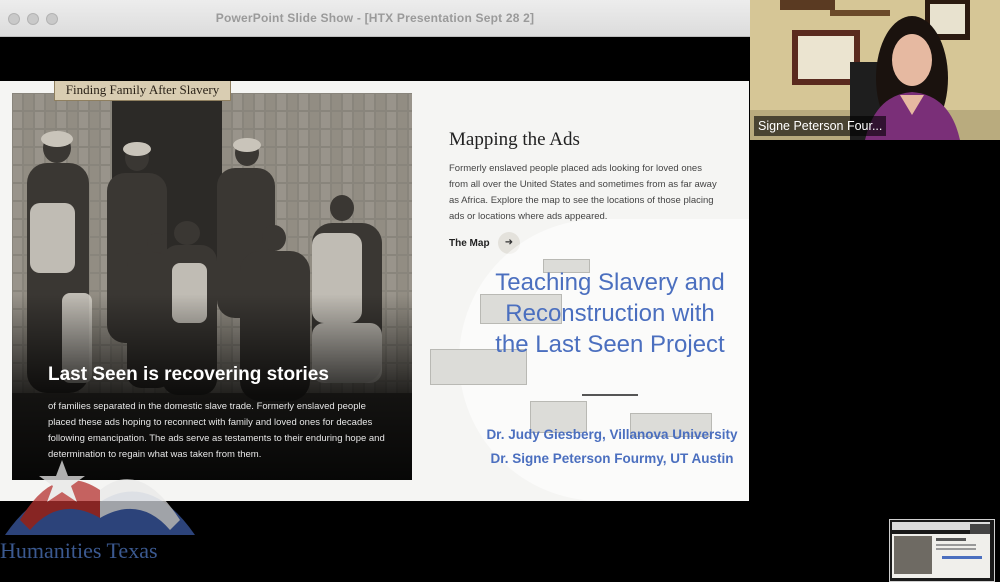 This screenshot has height=582, width=1000. Describe the element at coordinates (612, 434) in the screenshot. I see `author-giesberg: Dr. Judy Giesberg, Villanova University` at that location.